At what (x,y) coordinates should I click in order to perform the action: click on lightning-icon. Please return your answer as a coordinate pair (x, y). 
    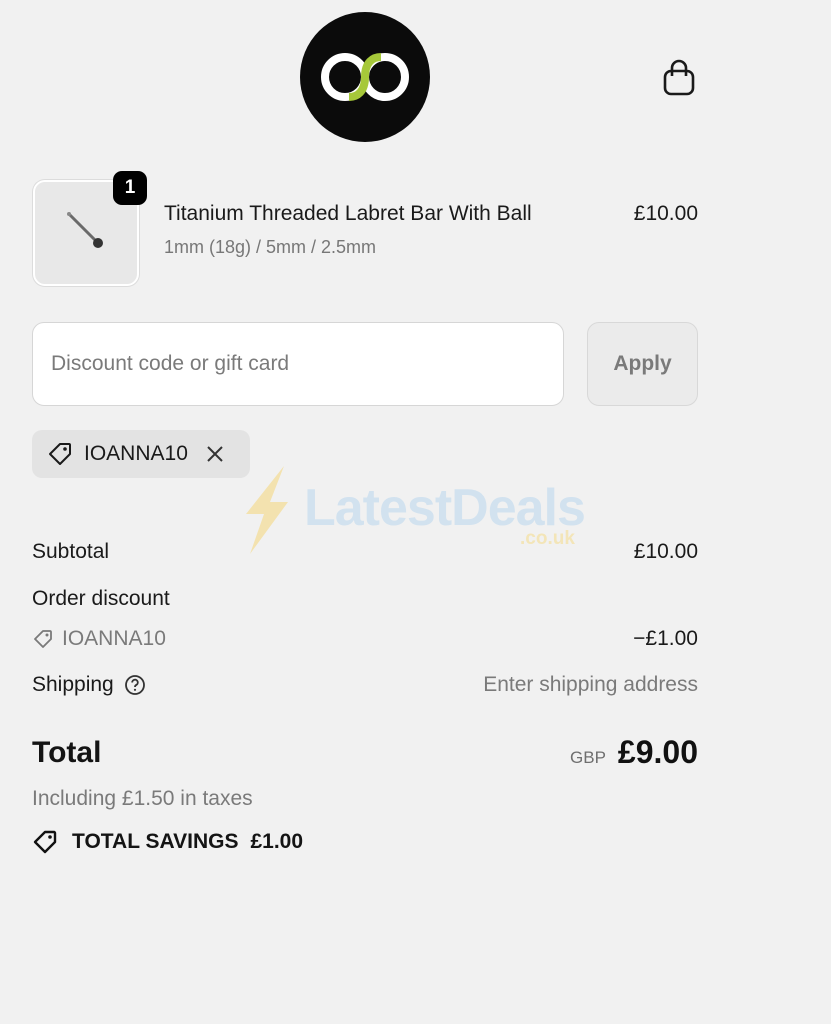
    Looking at the image, I should click on (267, 510).